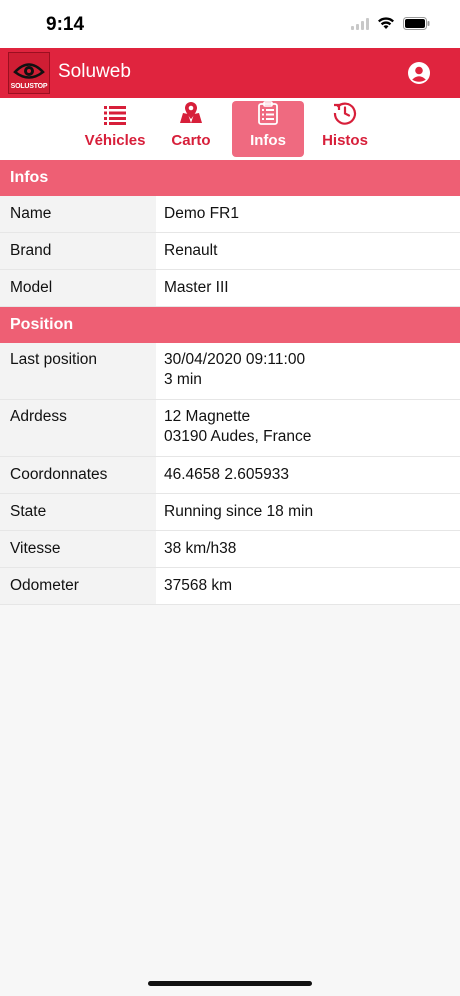  I want to click on info-row-model: Model Master III, so click(230, 288).